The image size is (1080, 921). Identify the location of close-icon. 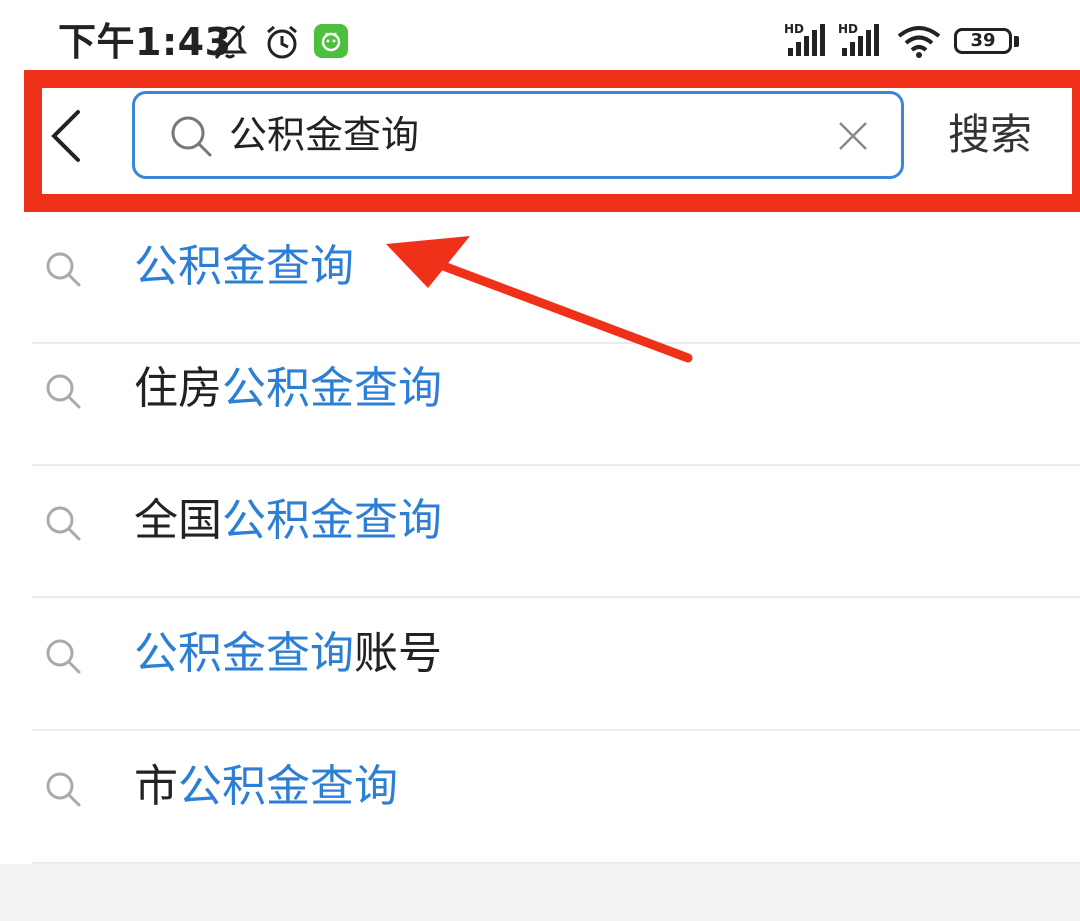
(853, 136).